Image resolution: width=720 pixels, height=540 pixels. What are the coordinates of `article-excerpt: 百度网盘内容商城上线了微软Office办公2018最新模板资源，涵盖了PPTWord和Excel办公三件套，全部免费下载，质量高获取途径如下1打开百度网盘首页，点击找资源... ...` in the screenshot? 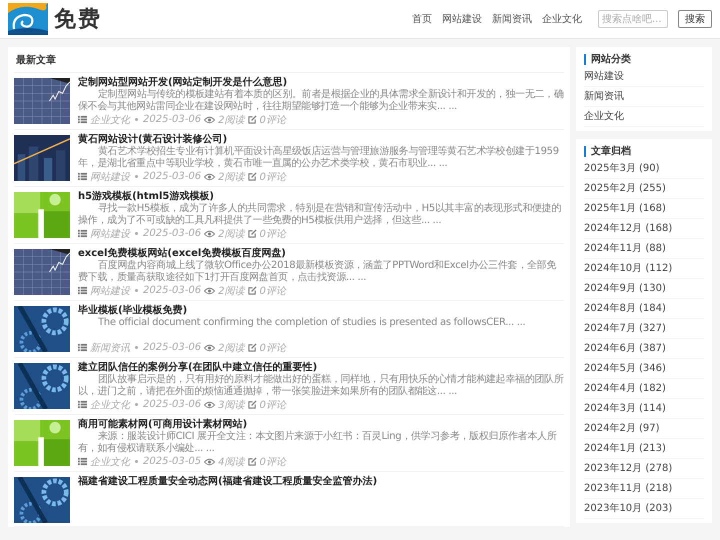 It's located at (318, 272).